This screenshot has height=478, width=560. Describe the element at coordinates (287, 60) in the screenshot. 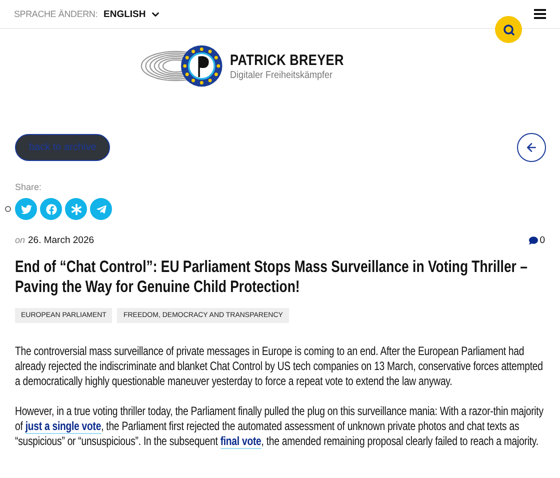

I see `site-name: PATRICK BREYER` at that location.